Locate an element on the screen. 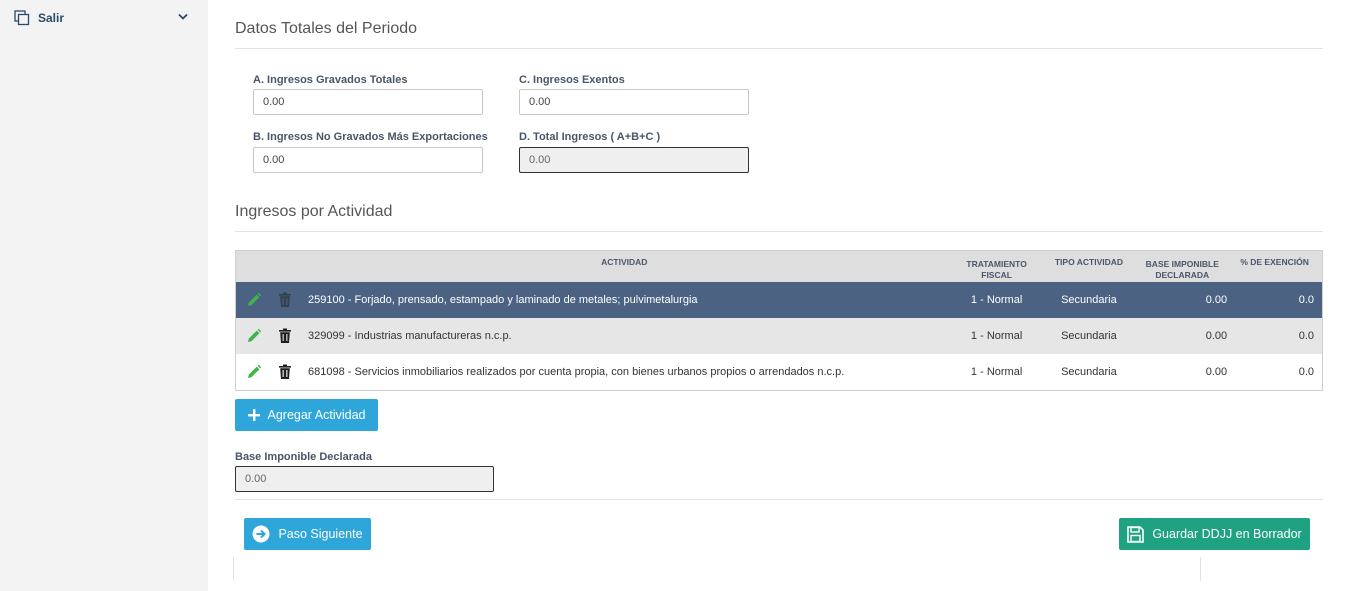 Image resolution: width=1355 pixels, height=591 pixels. total-ingresos-field is located at coordinates (634, 160).